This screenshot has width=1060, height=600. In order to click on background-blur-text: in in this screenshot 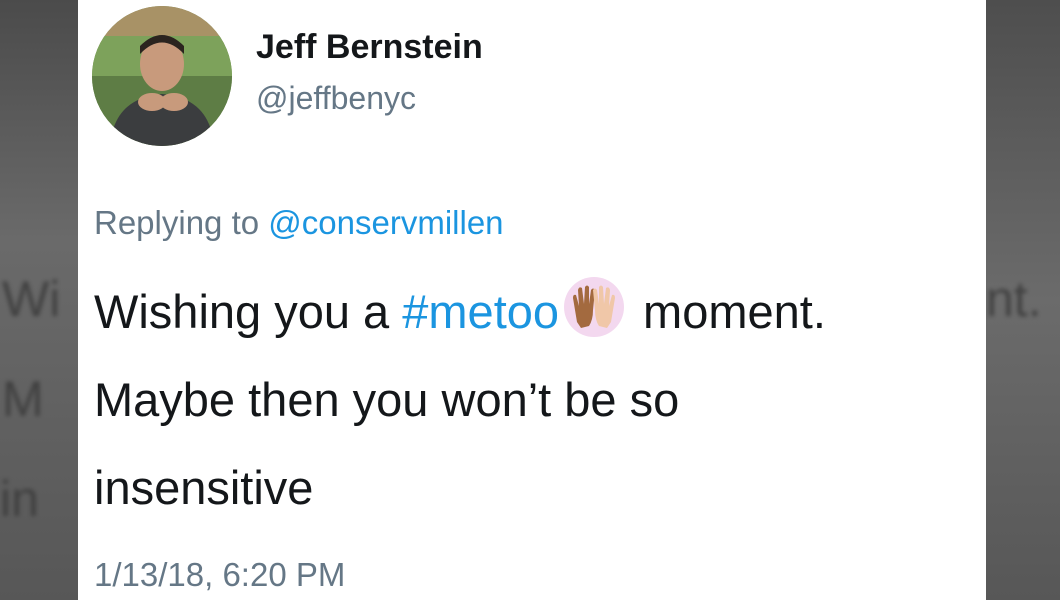, I will do `click(19, 499)`.